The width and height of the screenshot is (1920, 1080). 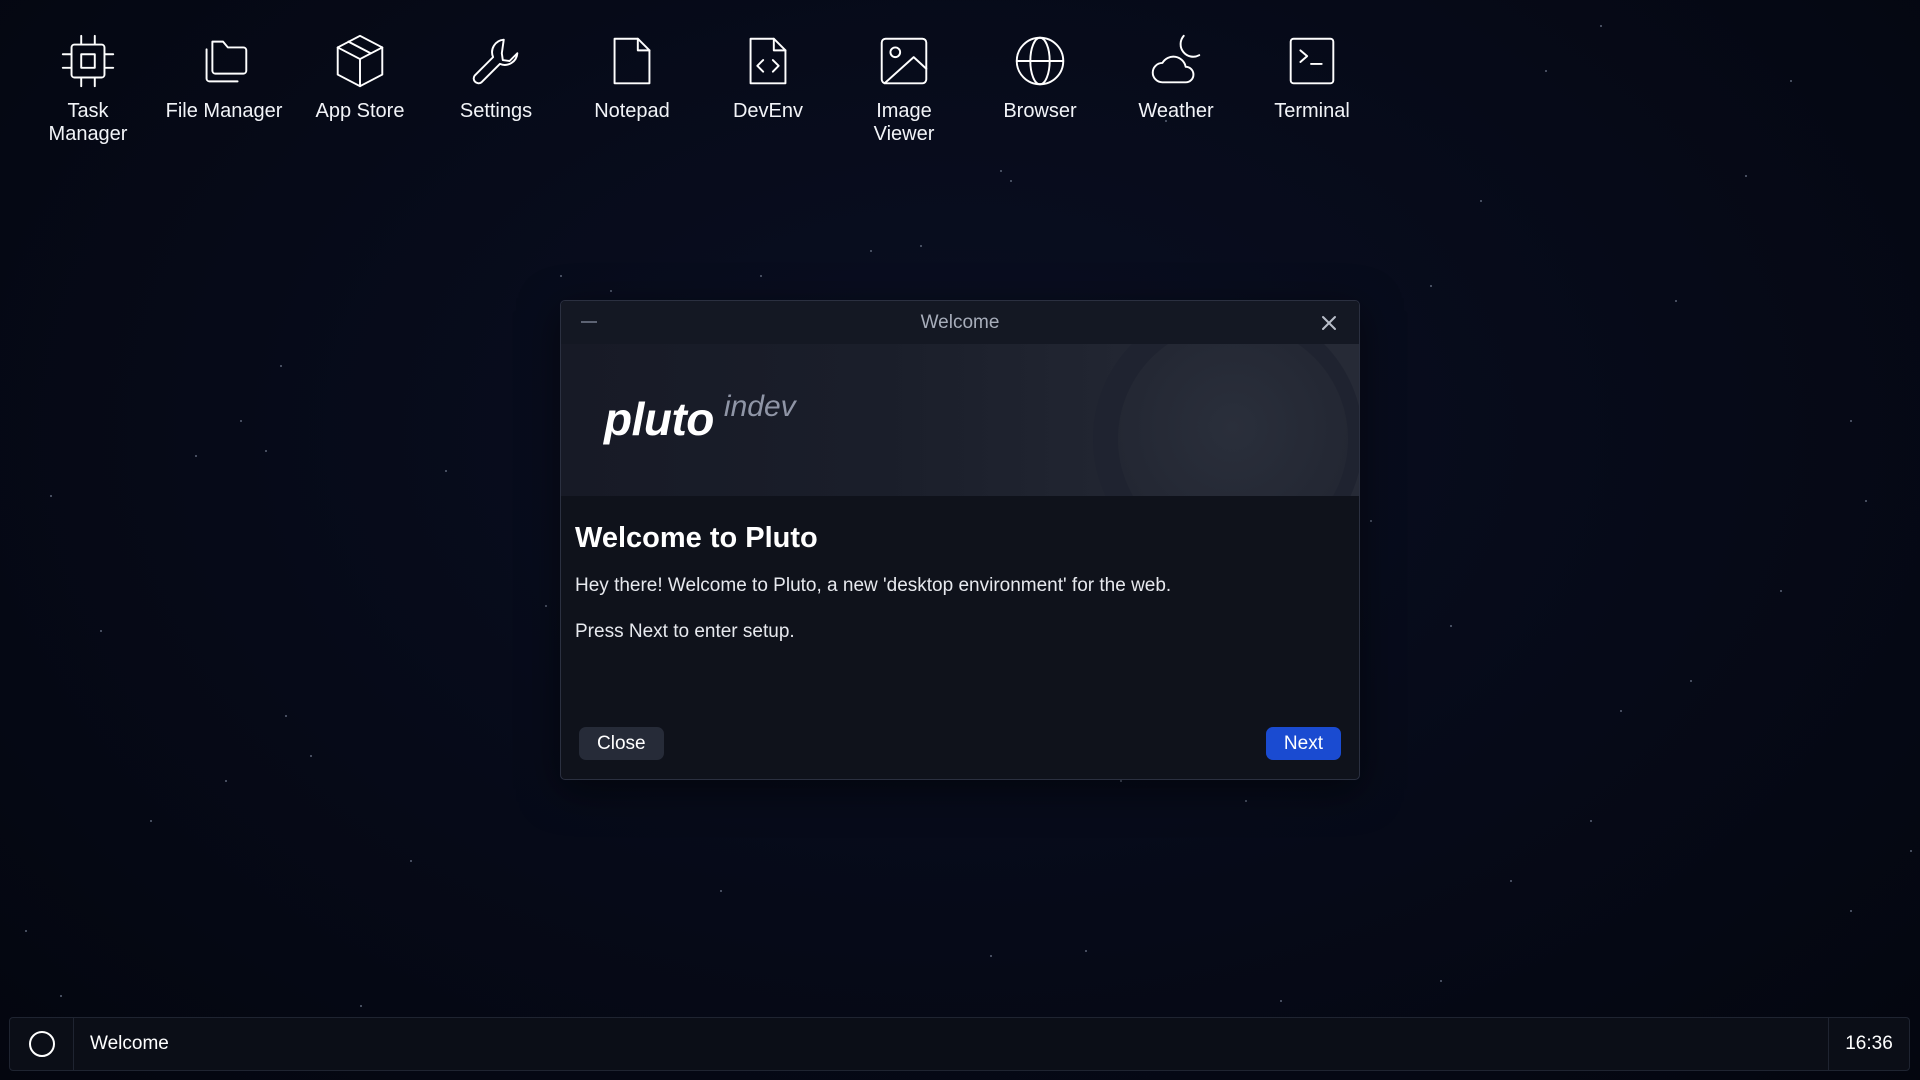 What do you see at coordinates (904, 122) in the screenshot?
I see `desktop-icon-label: Image Viewer` at bounding box center [904, 122].